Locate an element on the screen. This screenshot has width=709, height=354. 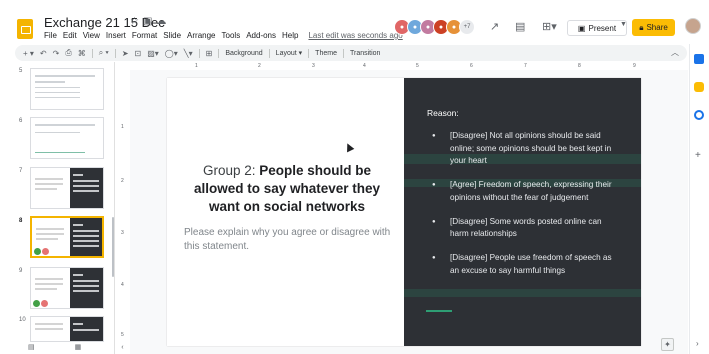
line-icon: ╲▾ is located at coordinates (188, 53).